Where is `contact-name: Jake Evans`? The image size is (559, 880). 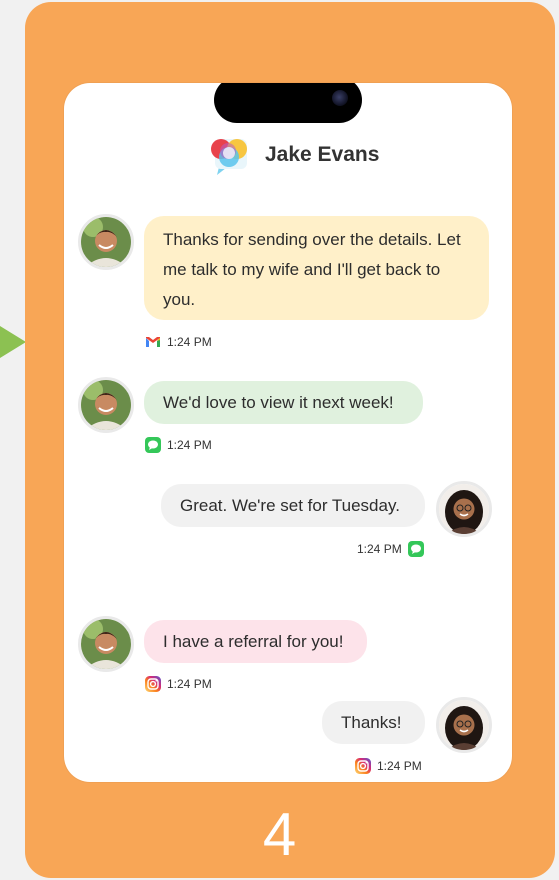 contact-name: Jake Evans is located at coordinates (322, 154).